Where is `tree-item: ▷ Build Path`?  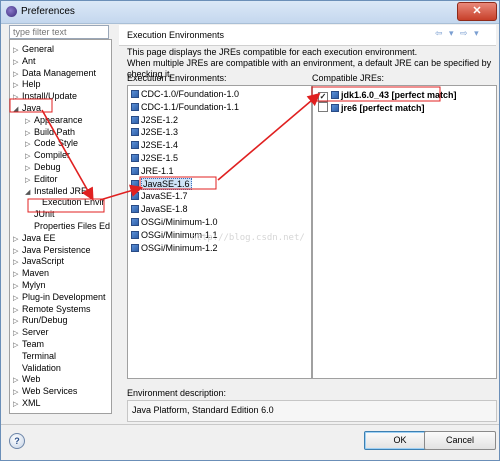
tree-item: ▷ Build Path is located at coordinates (50, 132).